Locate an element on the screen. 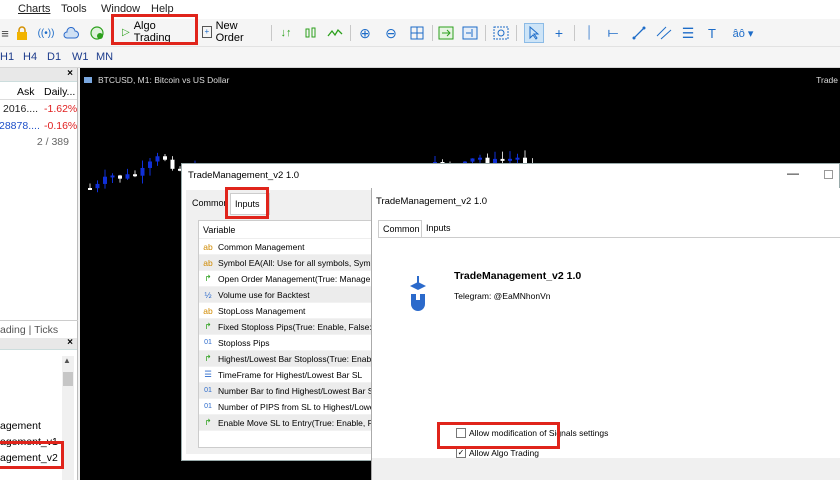 This screenshot has height=480, width=840. input-row: ab Common Management is located at coordinates (285, 247).